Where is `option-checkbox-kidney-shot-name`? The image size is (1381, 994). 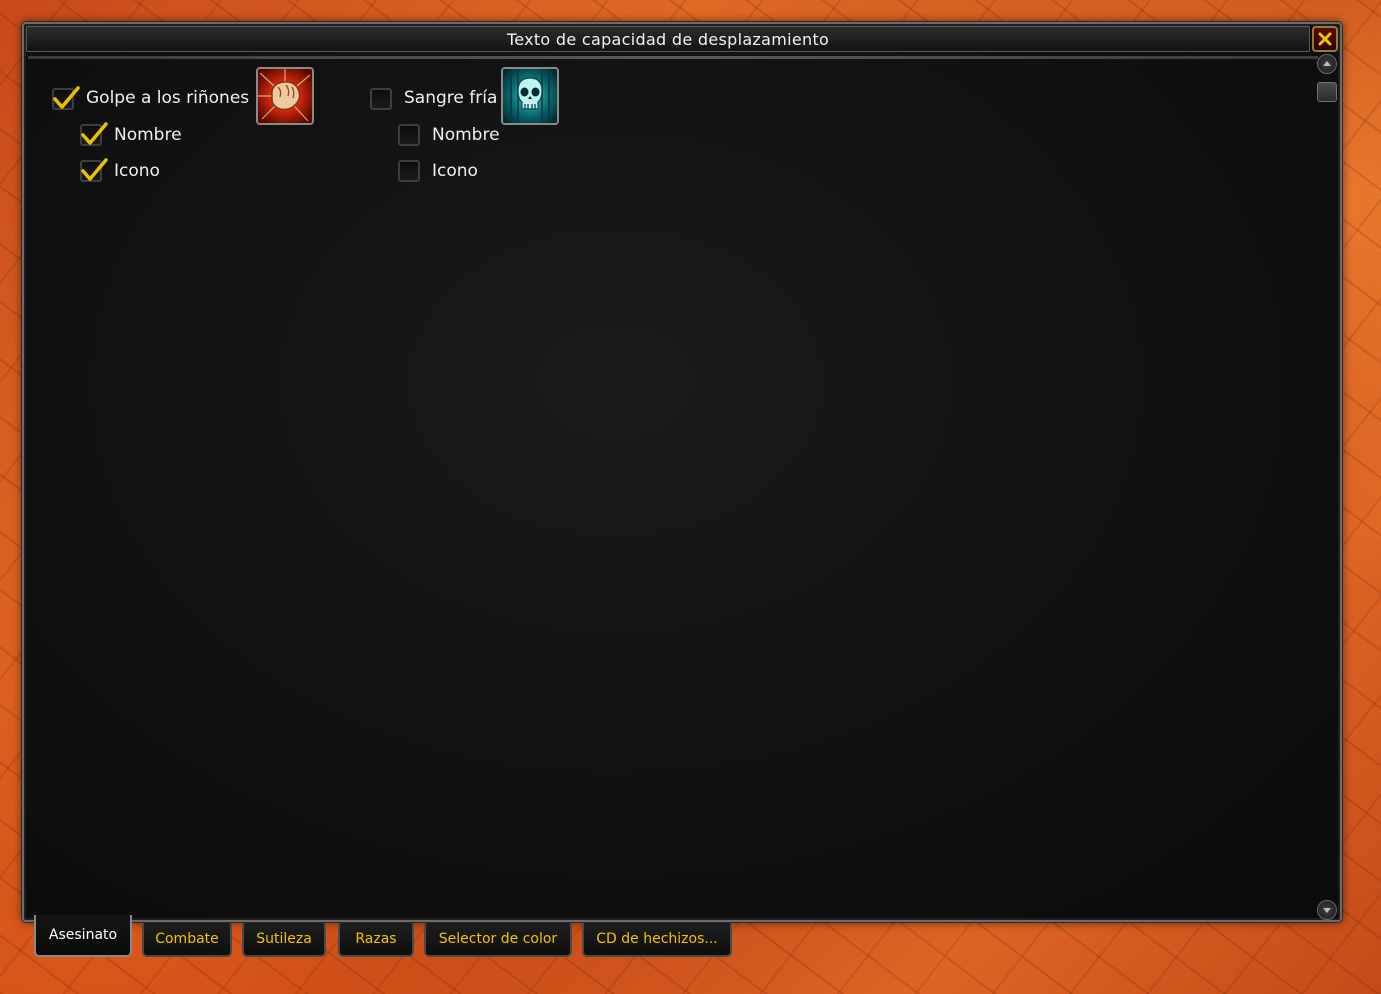
option-checkbox-kidney-shot-name is located at coordinates (94, 134).